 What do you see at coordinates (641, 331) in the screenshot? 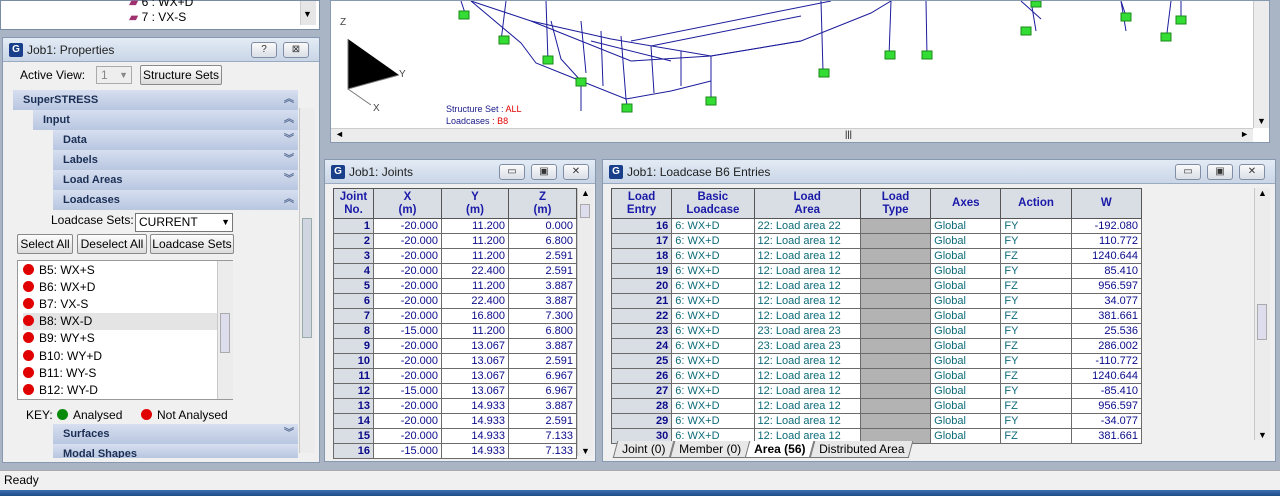
I see `table-cell: 23` at bounding box center [641, 331].